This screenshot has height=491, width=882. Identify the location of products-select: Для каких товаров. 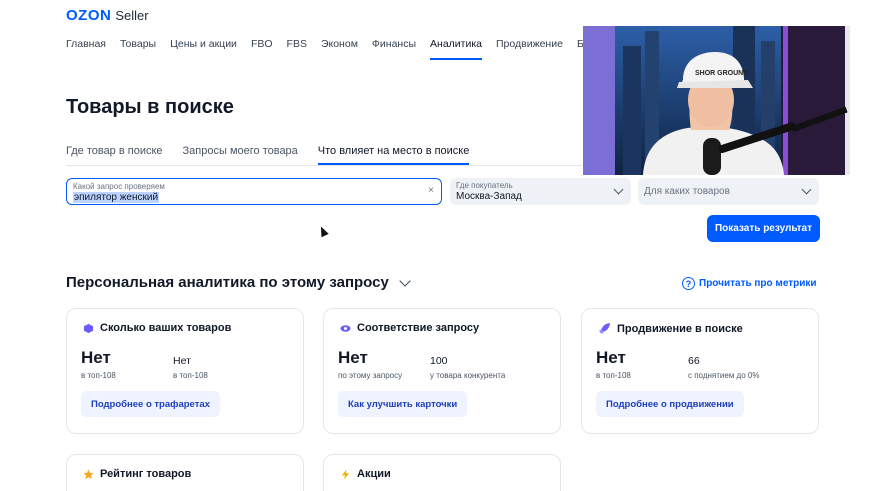
(728, 191).